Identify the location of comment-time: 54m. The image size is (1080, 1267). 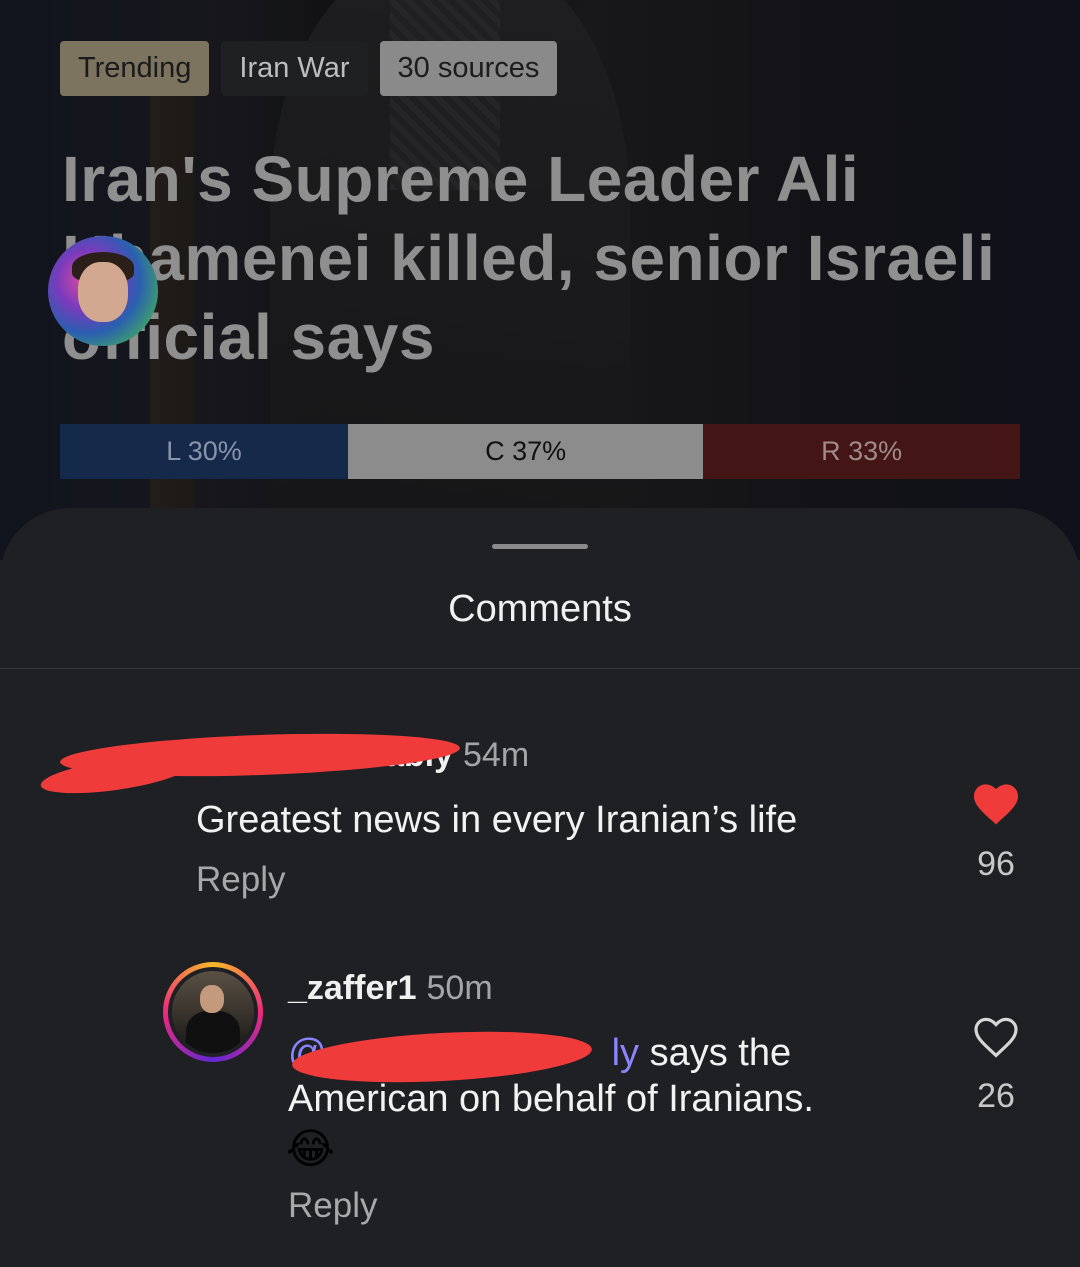
(496, 755).